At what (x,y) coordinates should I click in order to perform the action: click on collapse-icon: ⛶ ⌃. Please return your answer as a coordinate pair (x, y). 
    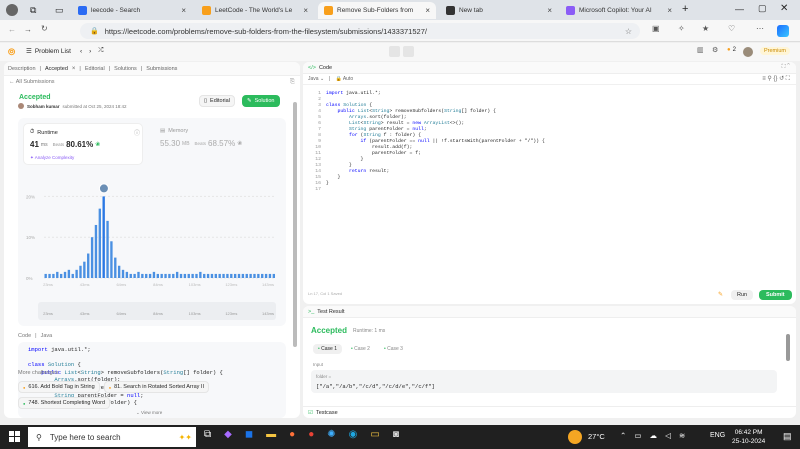
    Looking at the image, I should click on (786, 67).